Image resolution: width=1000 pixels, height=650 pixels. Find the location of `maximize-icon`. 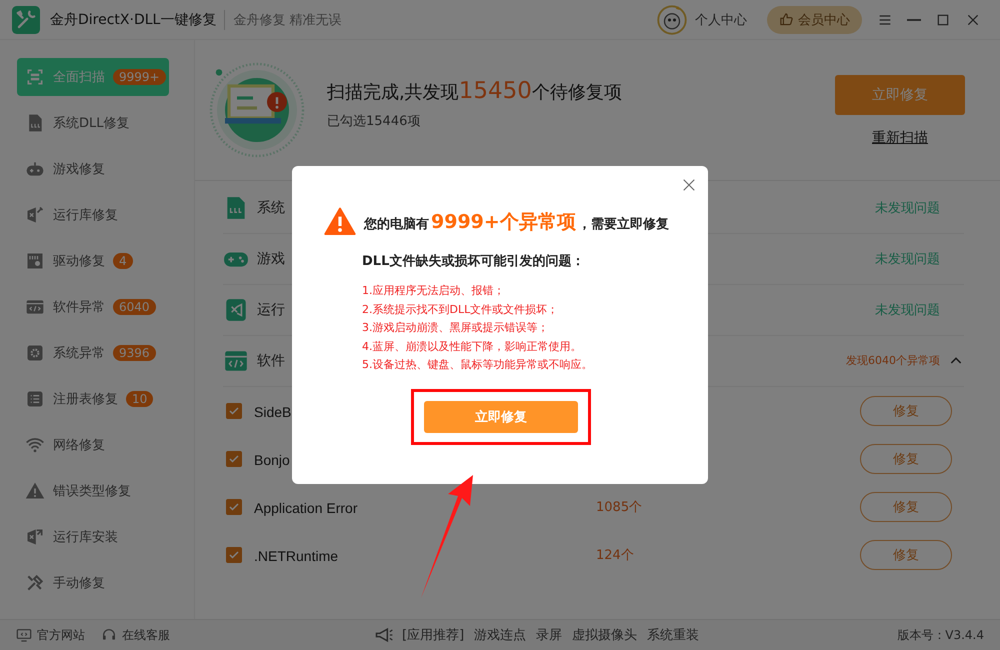

maximize-icon is located at coordinates (943, 20).